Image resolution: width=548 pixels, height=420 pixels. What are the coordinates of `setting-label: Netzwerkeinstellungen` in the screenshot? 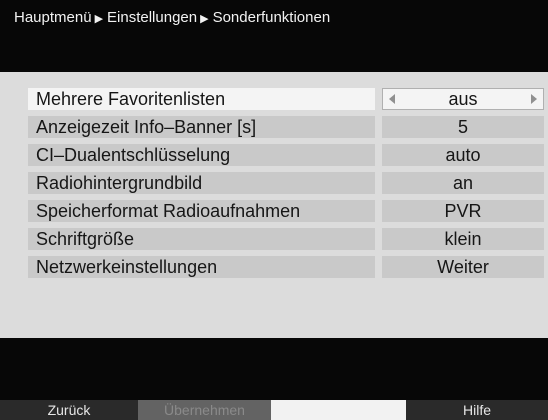 It's located at (201, 267).